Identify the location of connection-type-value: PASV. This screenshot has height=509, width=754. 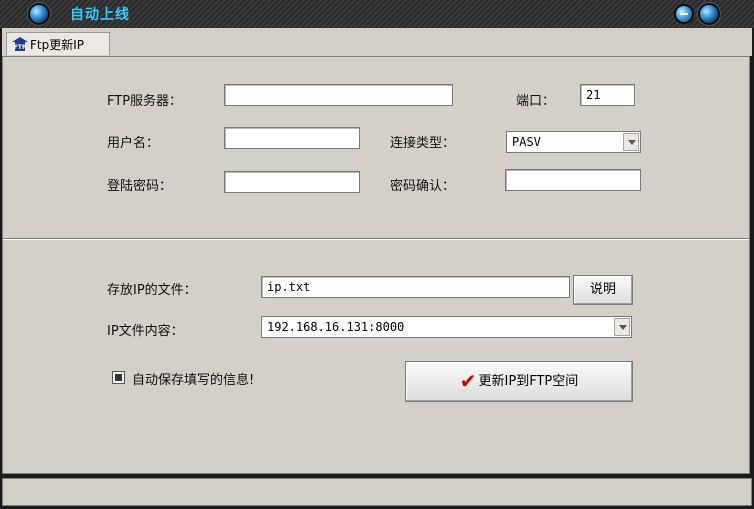
(526, 142).